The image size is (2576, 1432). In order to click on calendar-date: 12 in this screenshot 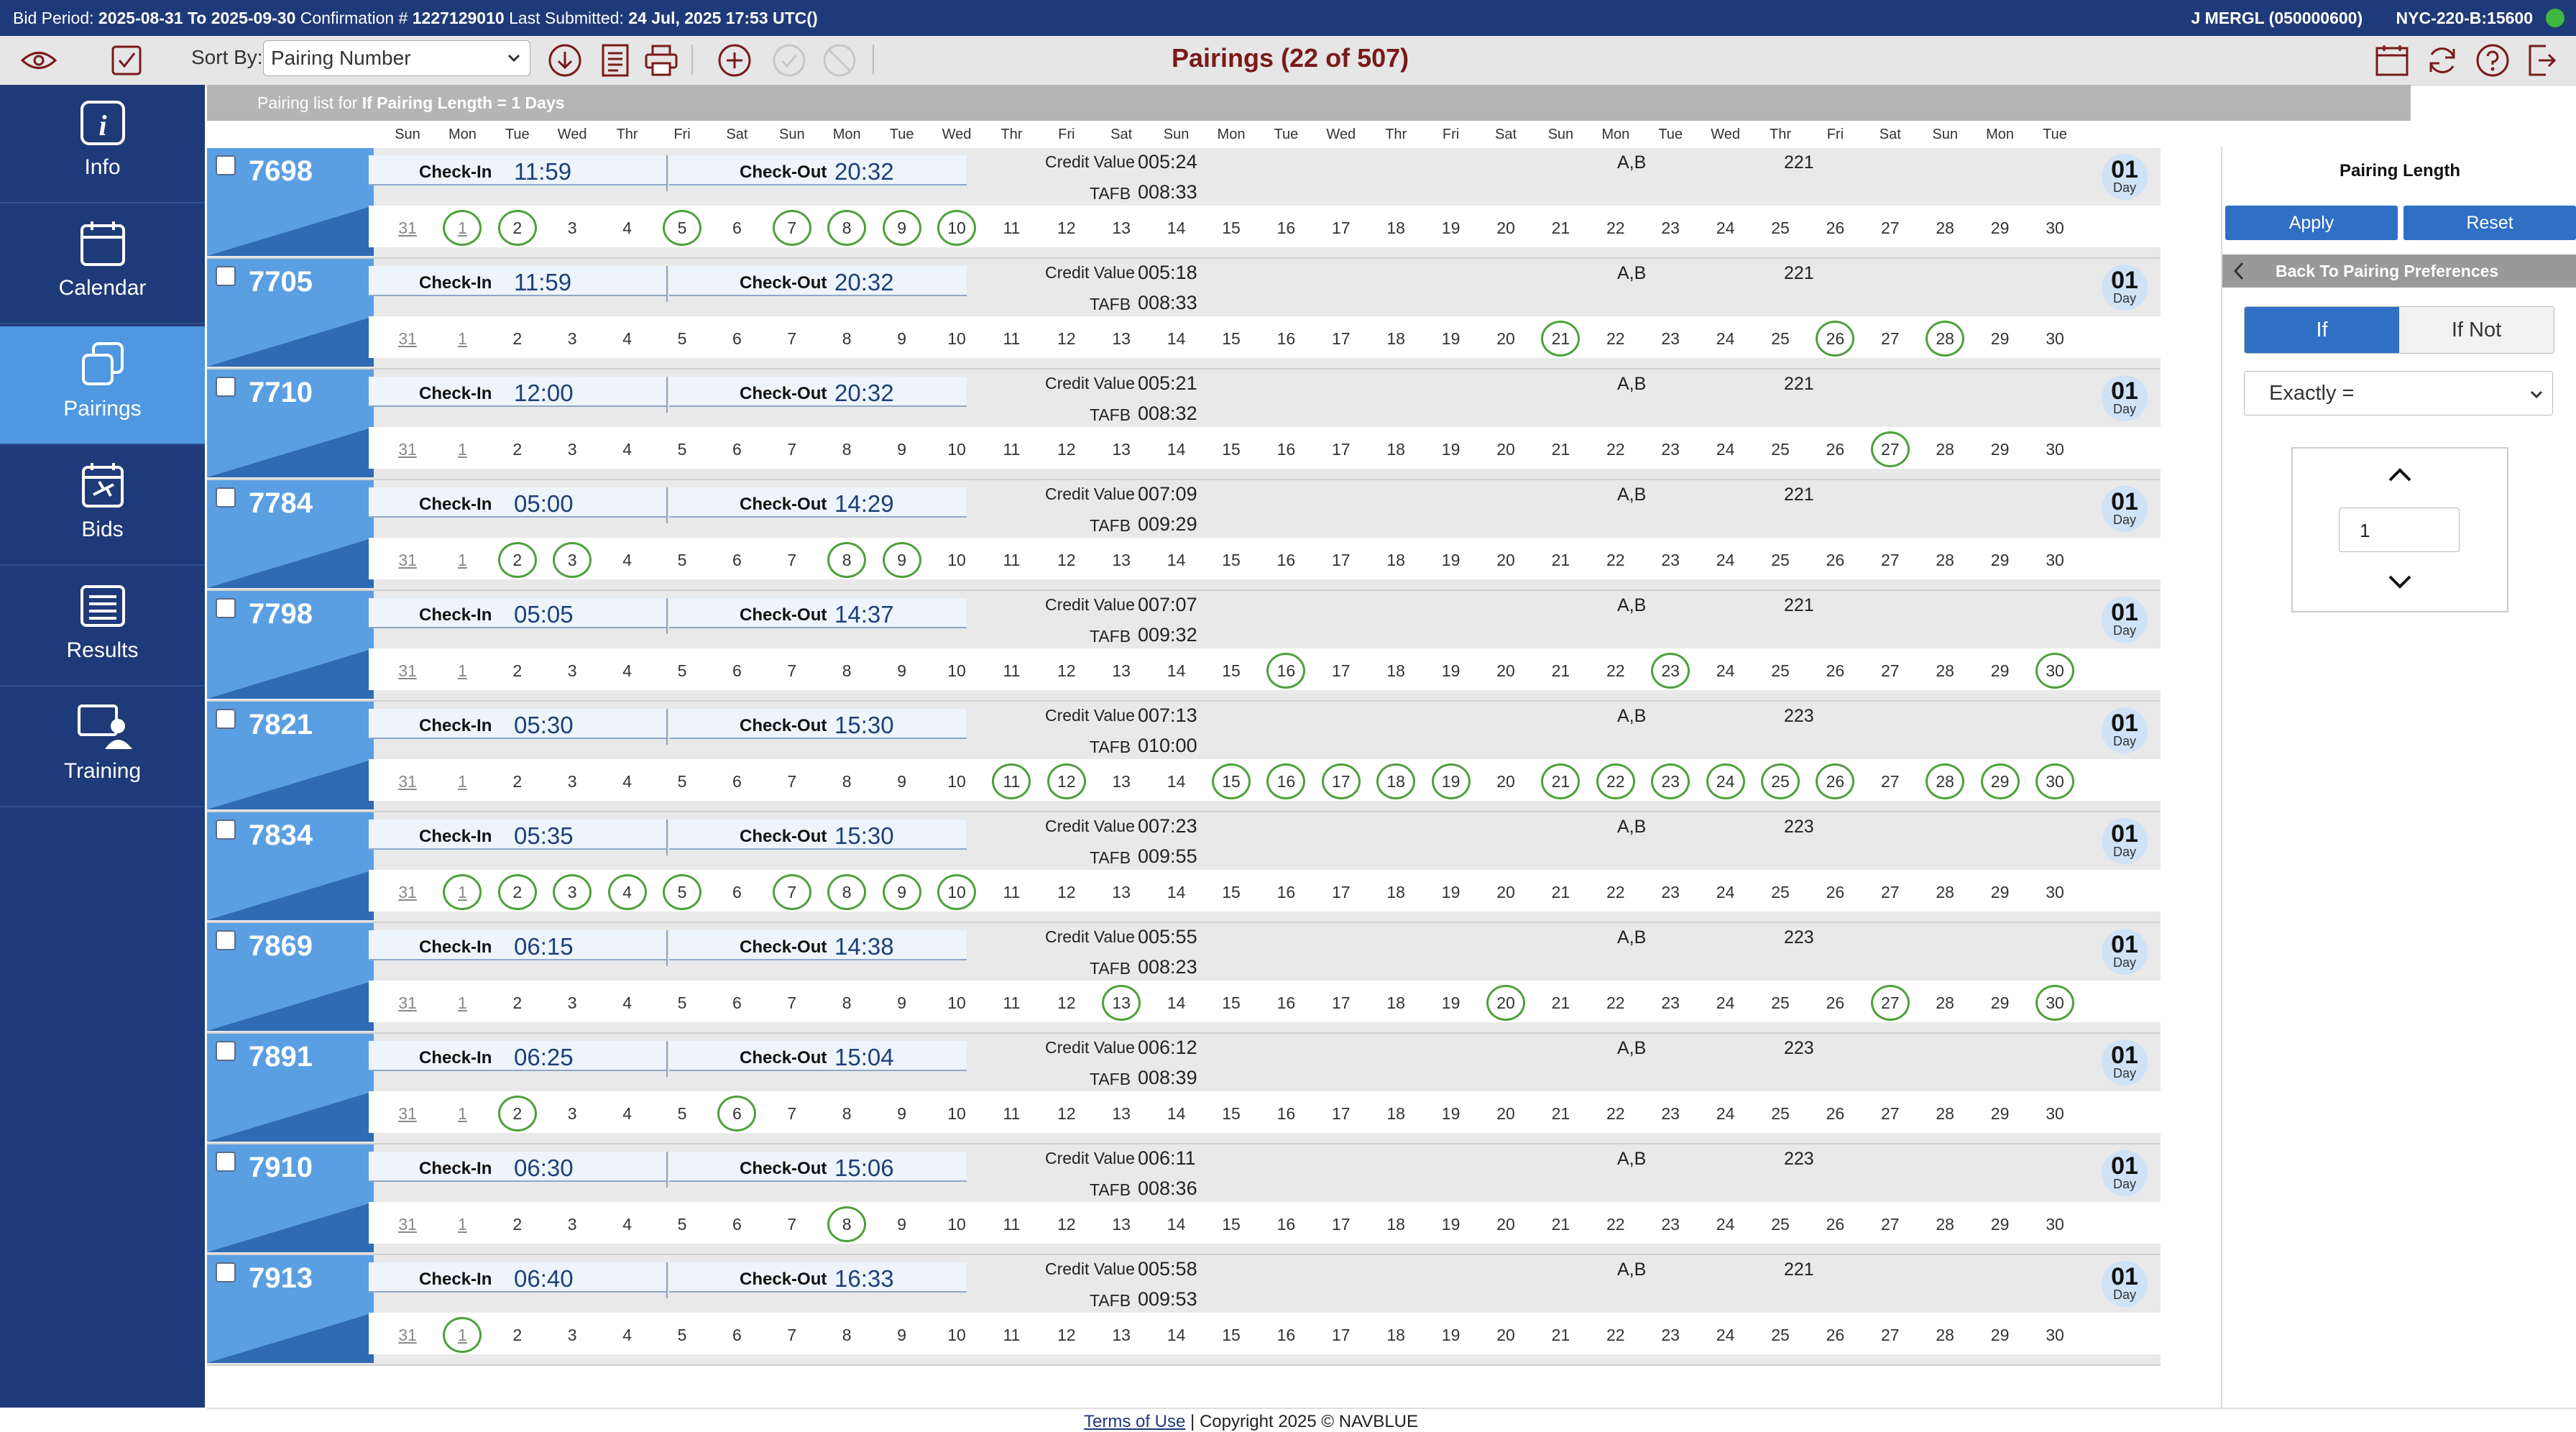, I will do `click(1066, 892)`.